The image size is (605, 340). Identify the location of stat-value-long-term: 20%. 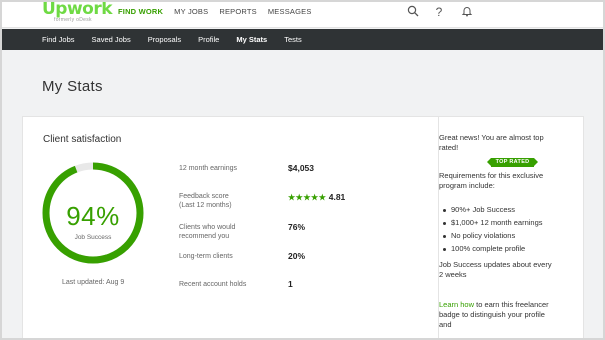
(297, 256).